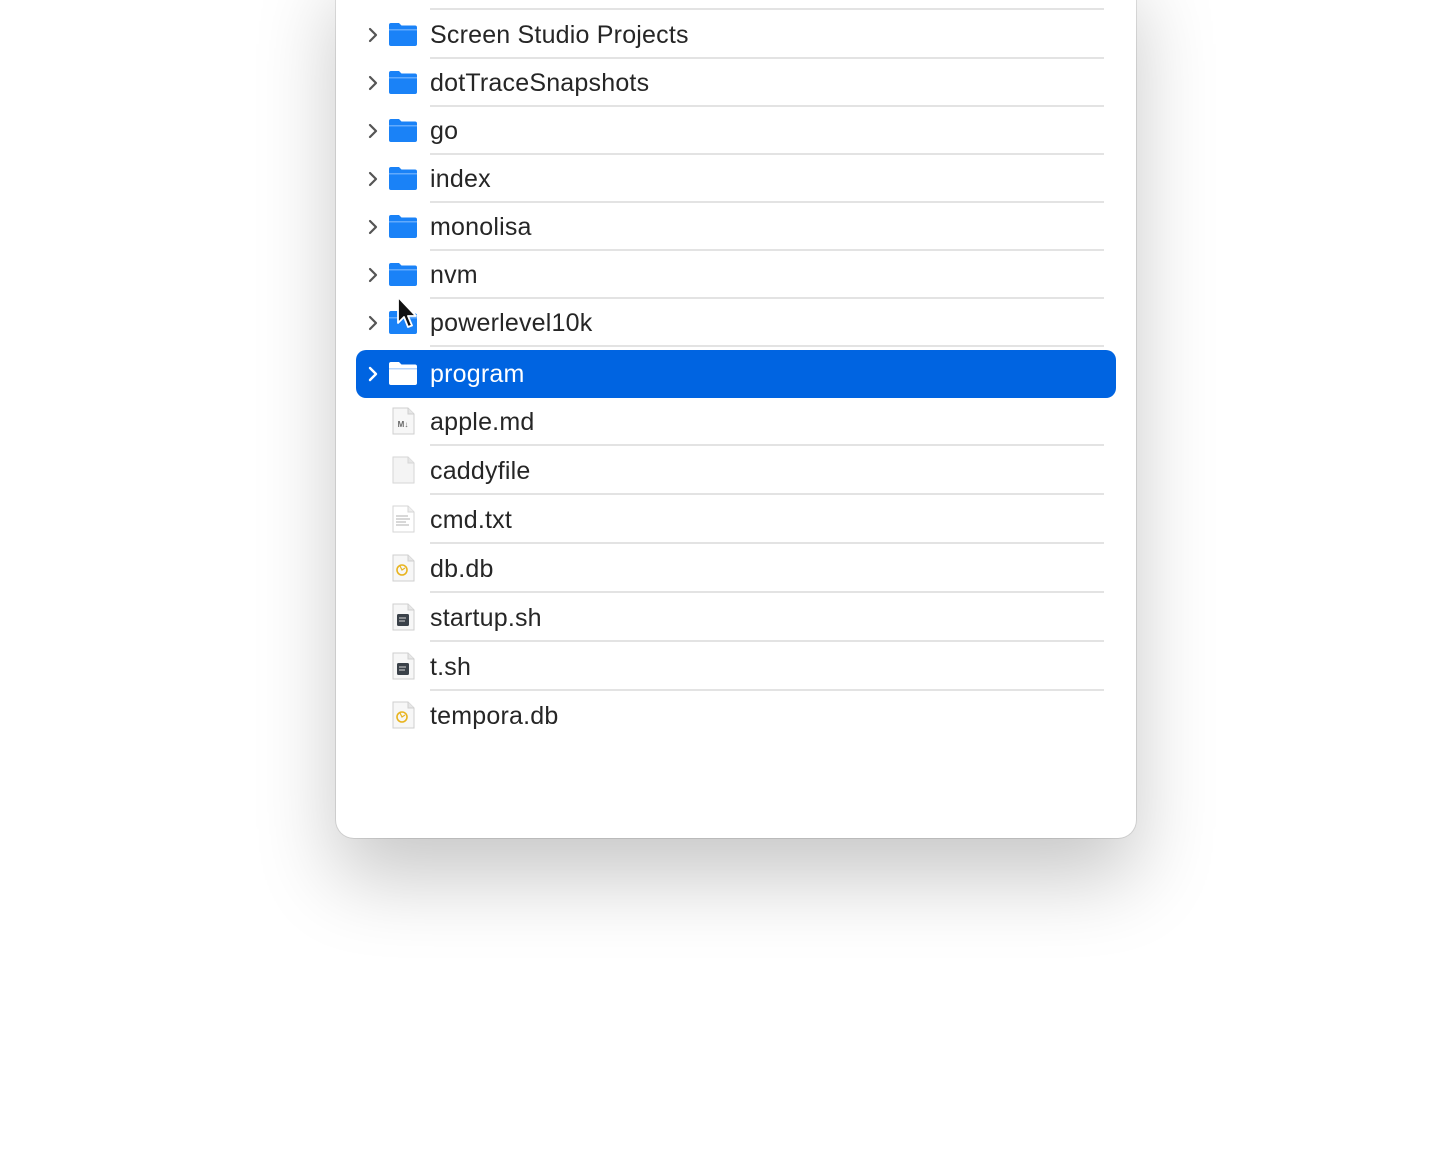  What do you see at coordinates (736, 5) in the screenshot?
I see `list-item-partial` at bounding box center [736, 5].